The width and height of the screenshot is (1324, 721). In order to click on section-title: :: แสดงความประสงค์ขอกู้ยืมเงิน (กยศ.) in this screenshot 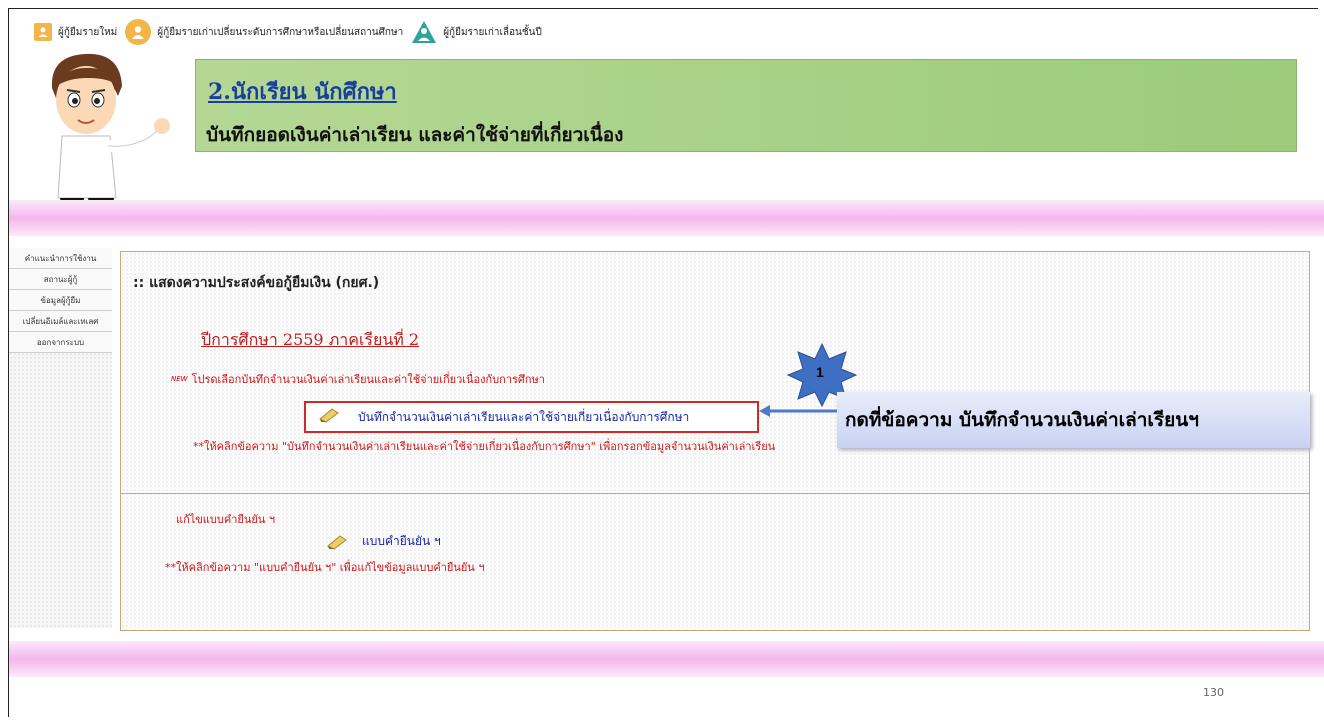, I will do `click(256, 283)`.